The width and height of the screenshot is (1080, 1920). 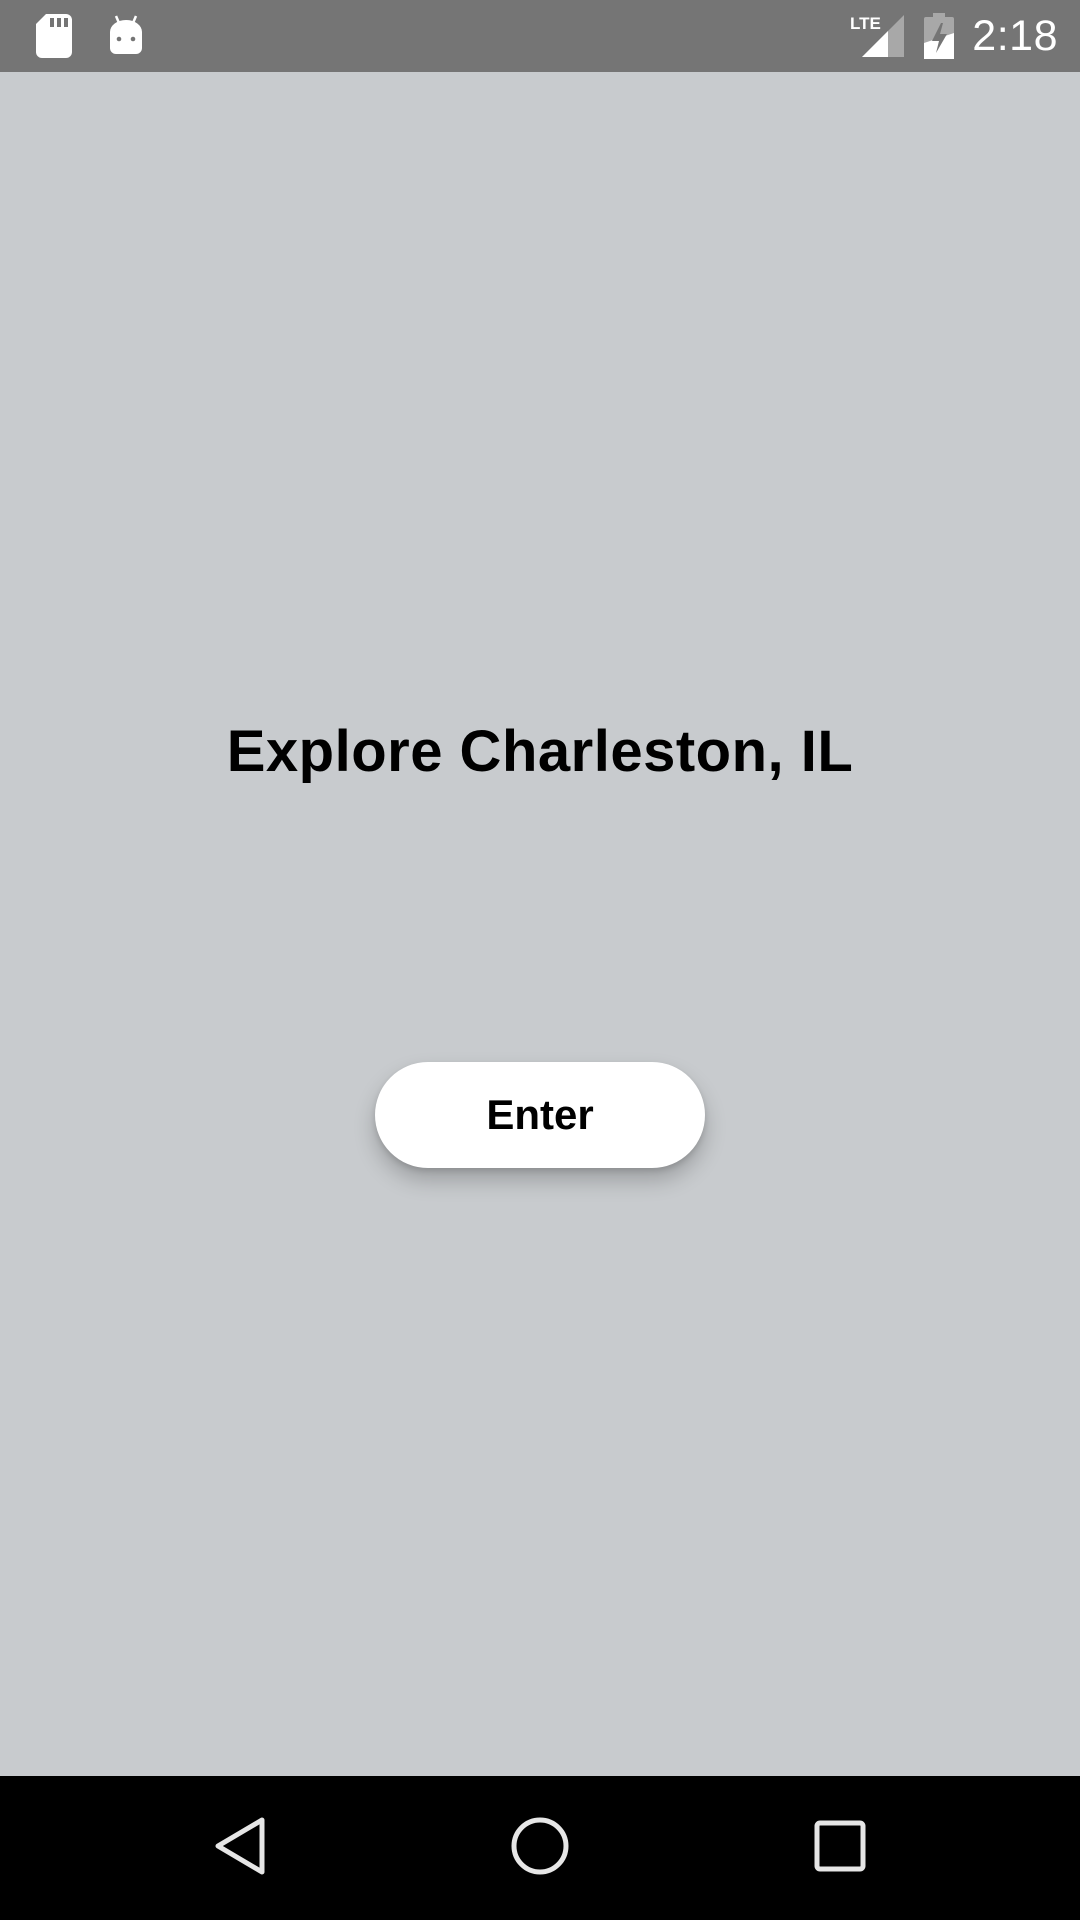 What do you see at coordinates (540, 1115) in the screenshot?
I see `enter-button: Enter` at bounding box center [540, 1115].